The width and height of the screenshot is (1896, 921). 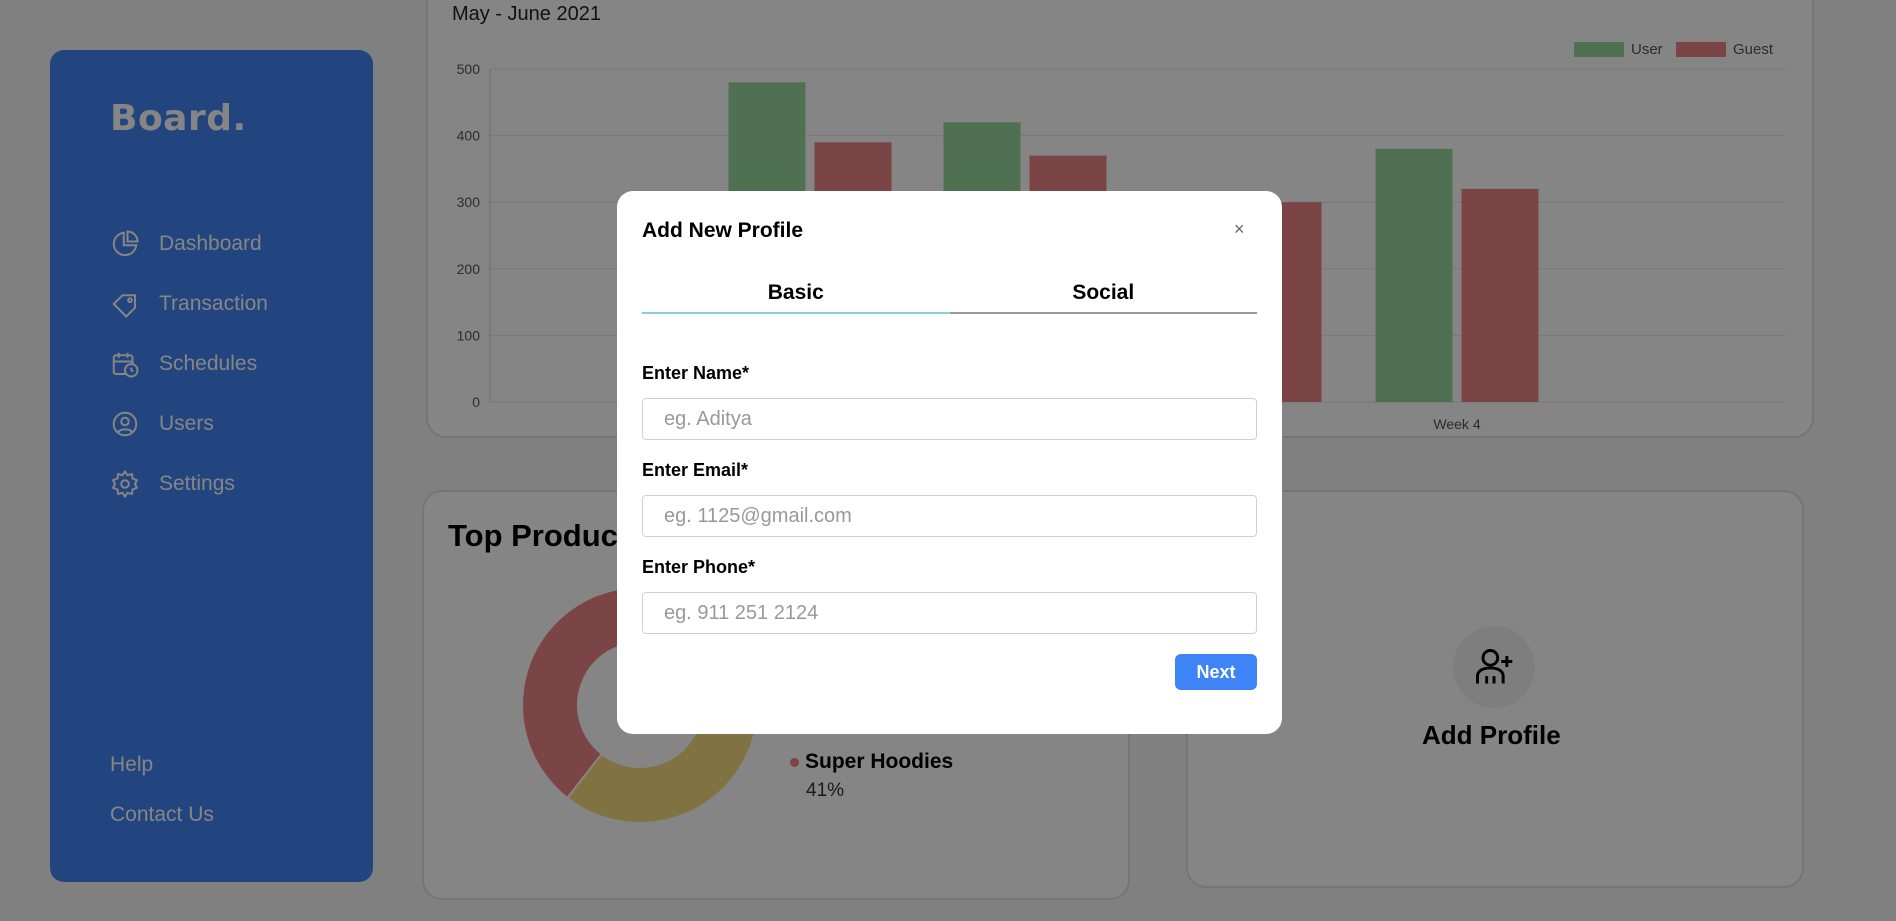 What do you see at coordinates (1239, 229) in the screenshot?
I see `close-icon: ×` at bounding box center [1239, 229].